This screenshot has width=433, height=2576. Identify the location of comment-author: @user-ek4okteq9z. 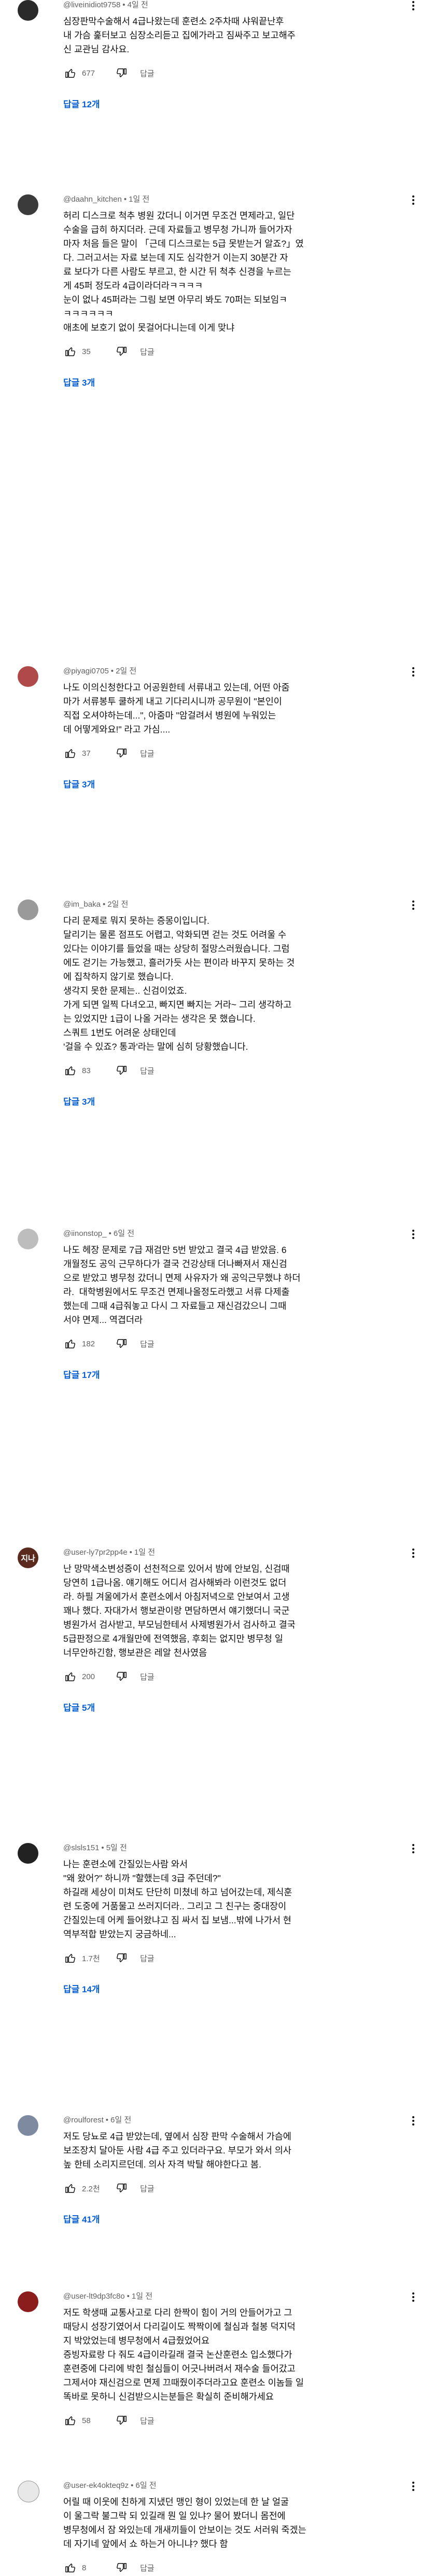
(96, 2485).